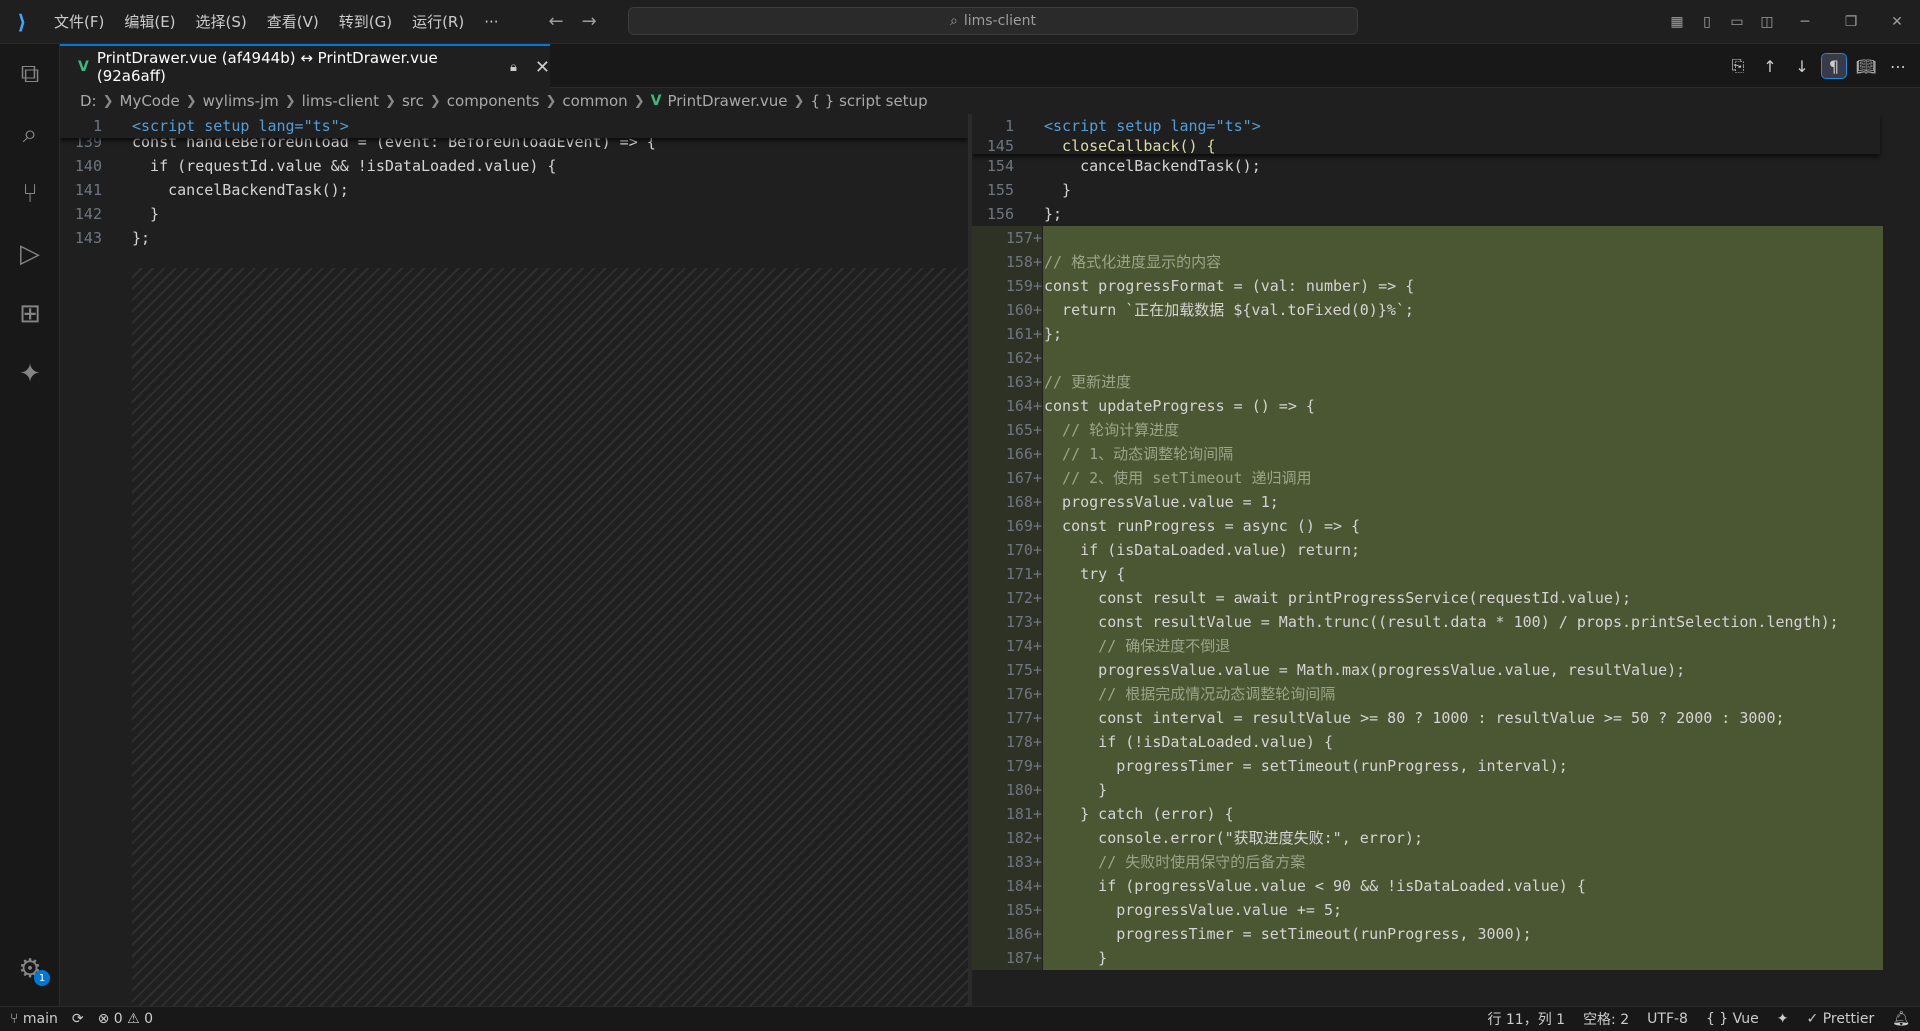 The width and height of the screenshot is (1920, 1031). What do you see at coordinates (491, 22) in the screenshot?
I see `menu-more: ···` at bounding box center [491, 22].